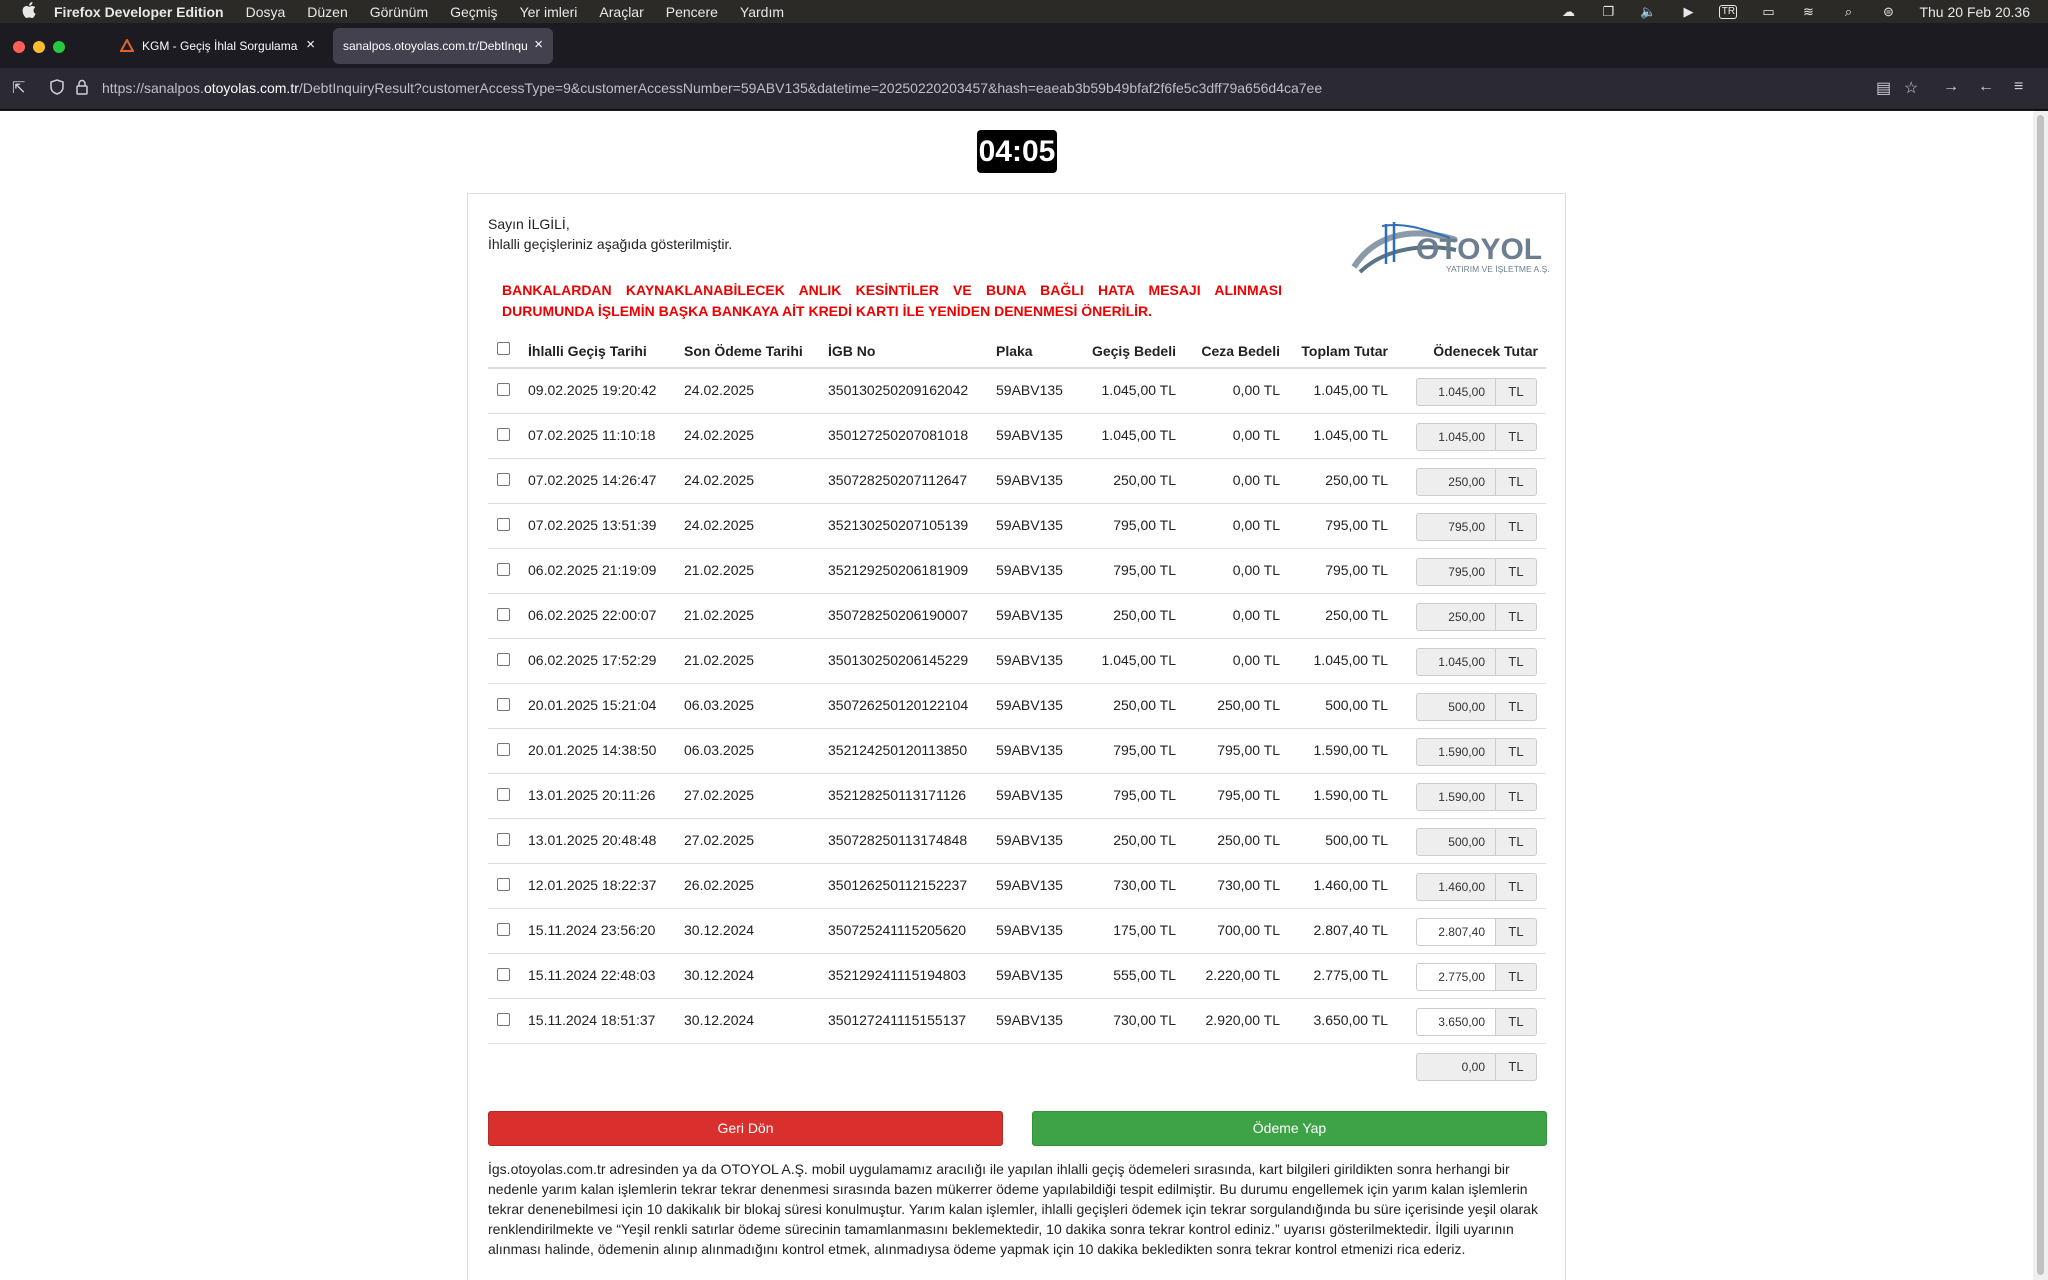 The height and width of the screenshot is (1280, 2048). I want to click on amount-to-pay-field: 1.460,00, so click(1456, 887).